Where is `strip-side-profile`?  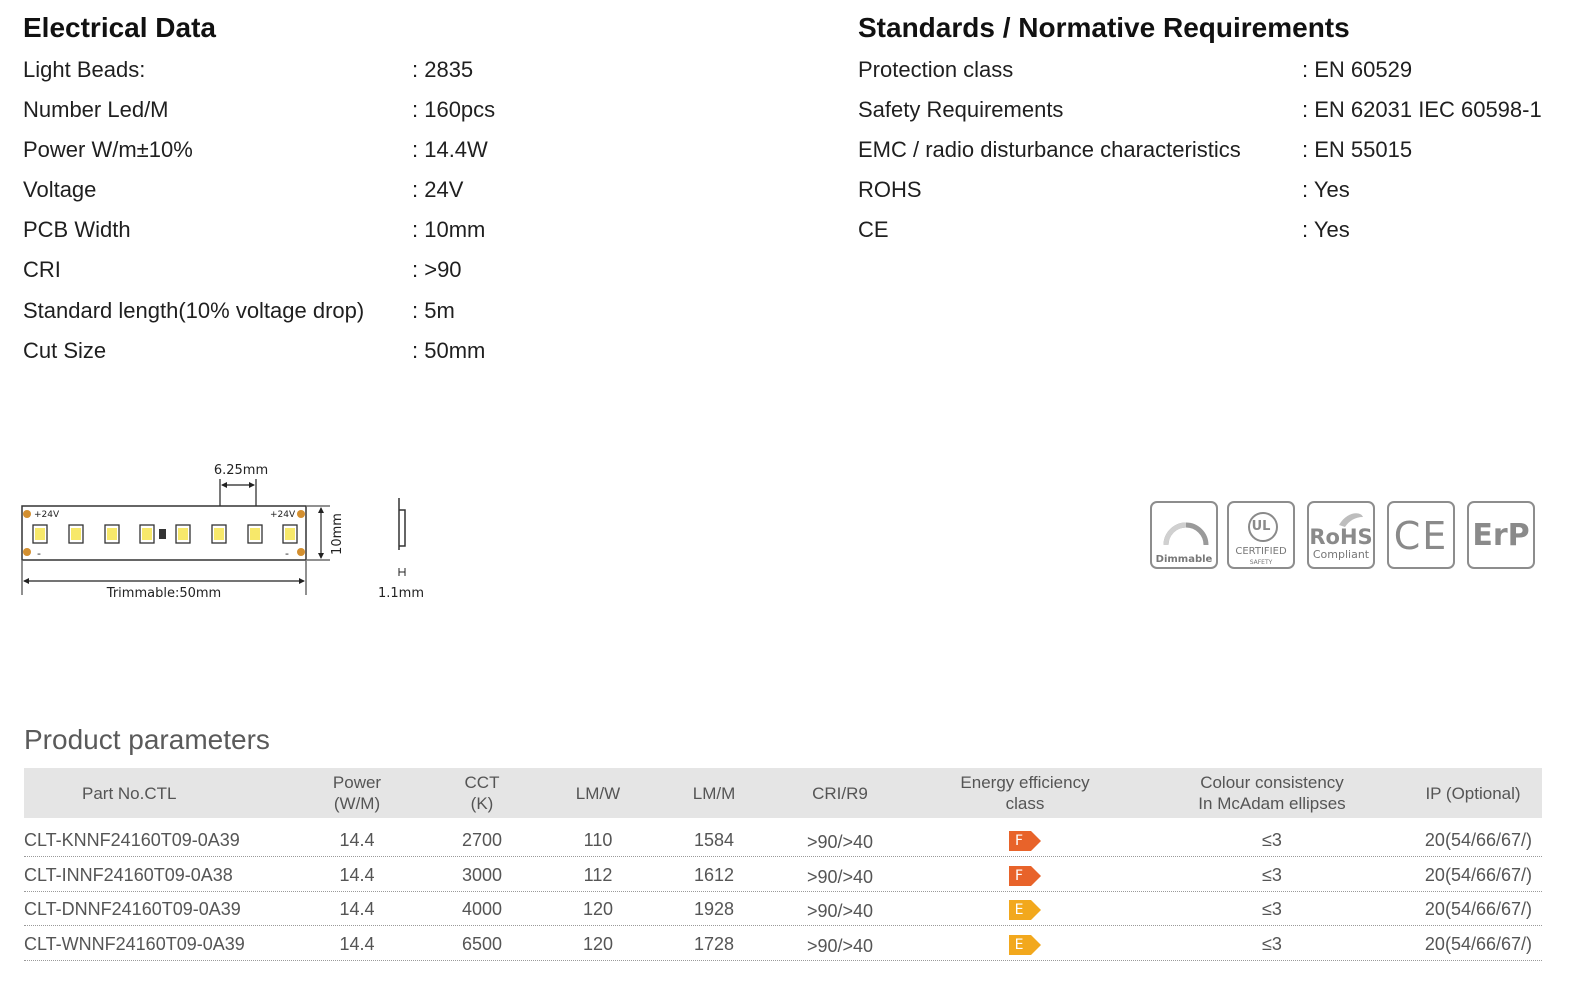
strip-side-profile is located at coordinates (402, 524).